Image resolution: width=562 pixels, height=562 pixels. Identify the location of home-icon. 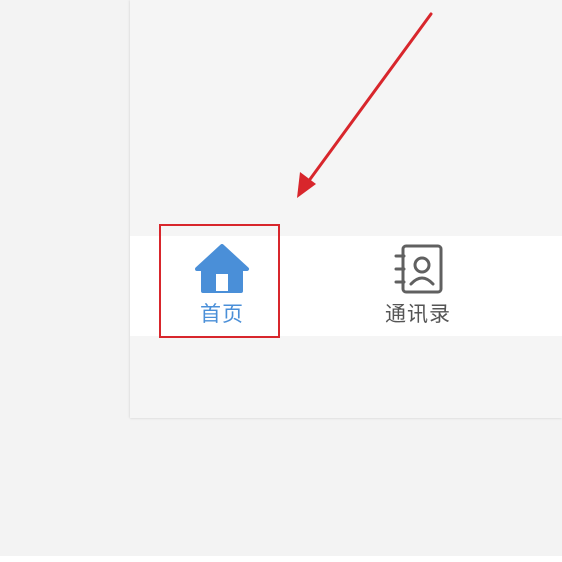
(222, 271).